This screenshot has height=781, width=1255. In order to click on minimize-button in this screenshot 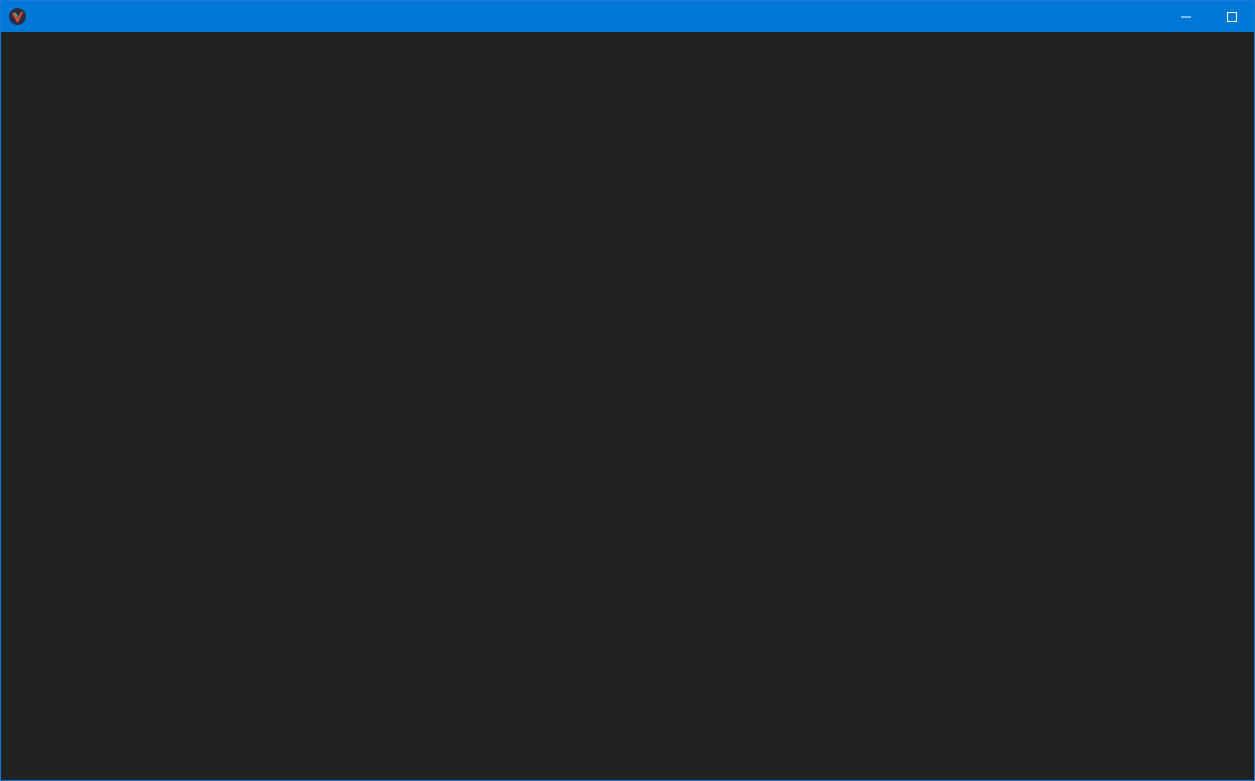, I will do `click(1186, 16)`.